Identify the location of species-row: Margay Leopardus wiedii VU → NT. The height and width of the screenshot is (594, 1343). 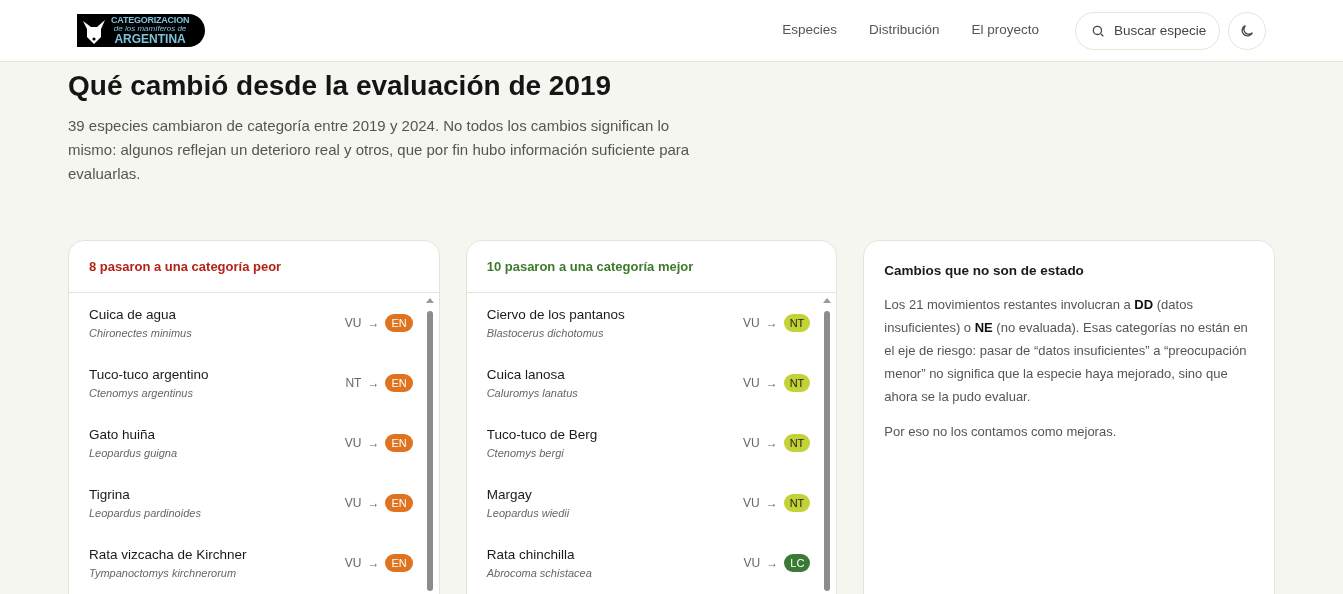
(648, 503).